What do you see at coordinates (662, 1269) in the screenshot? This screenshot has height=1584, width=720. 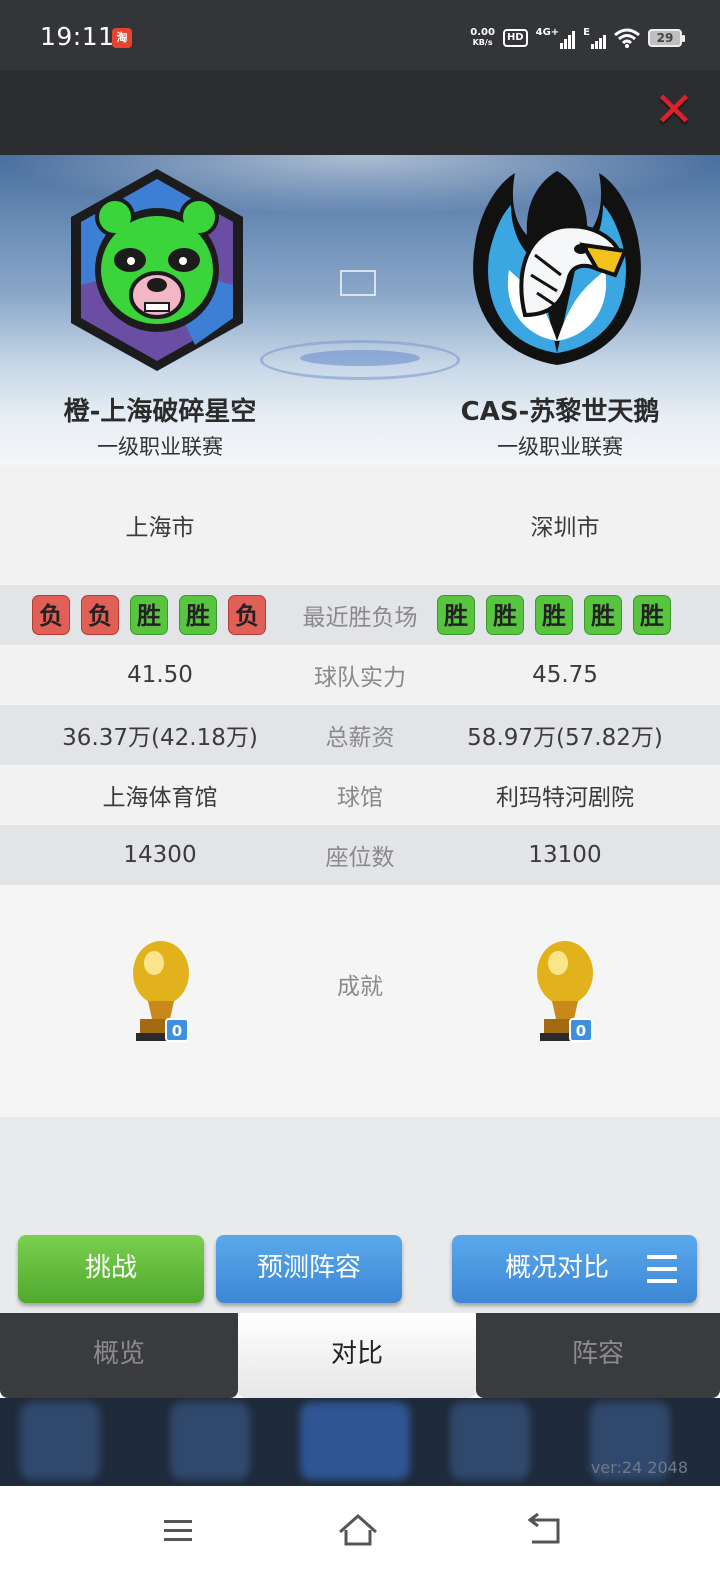 I see `menu-icon` at bounding box center [662, 1269].